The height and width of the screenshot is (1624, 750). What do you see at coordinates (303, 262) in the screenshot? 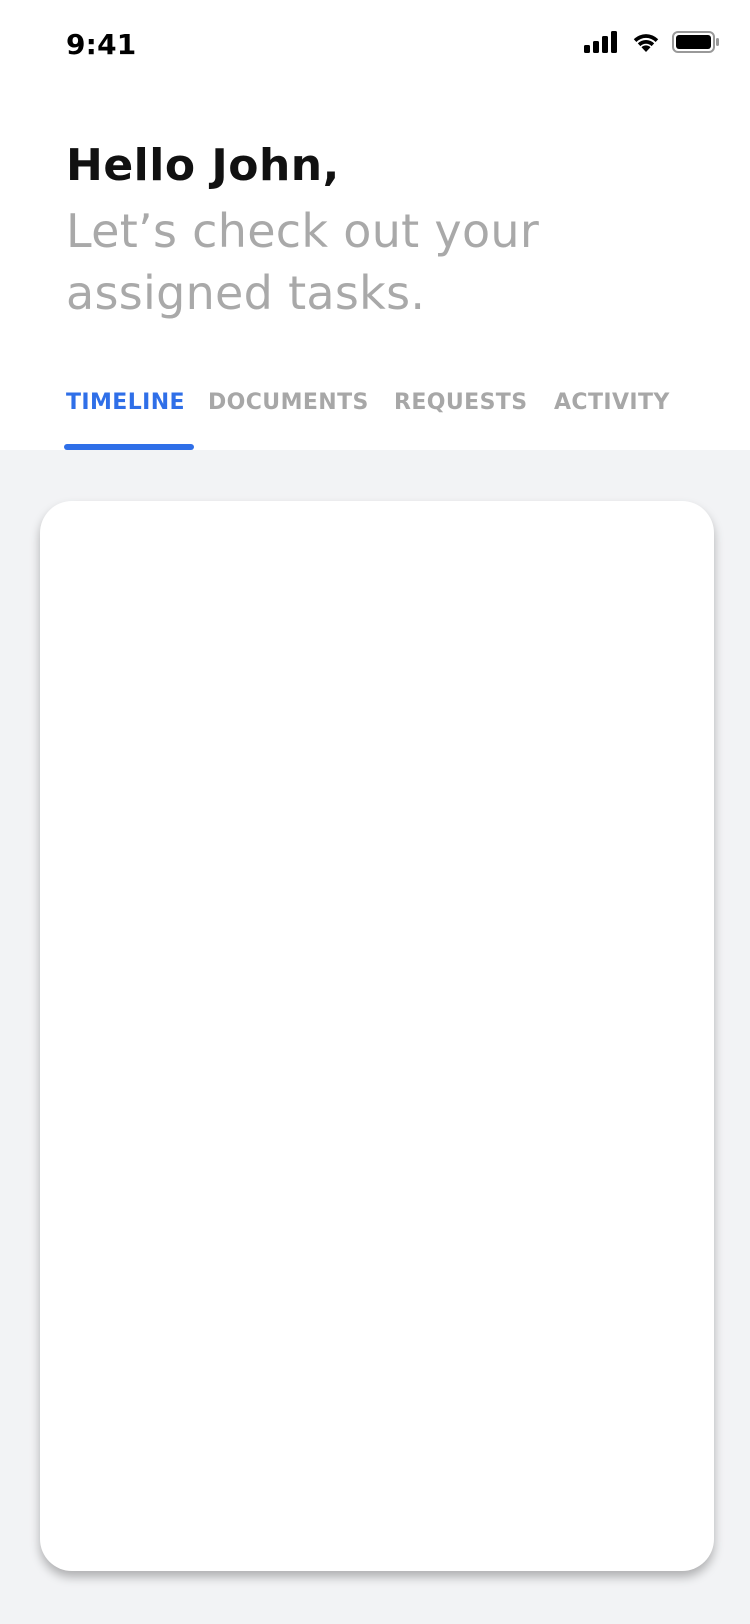
I see `greeting-subtitle: Let’s check out your assigned tasks.` at bounding box center [303, 262].